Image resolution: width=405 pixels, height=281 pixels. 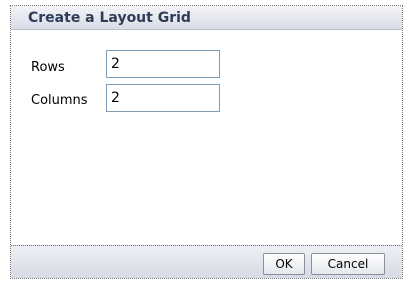 I want to click on columns-label: Columns, so click(x=59, y=100).